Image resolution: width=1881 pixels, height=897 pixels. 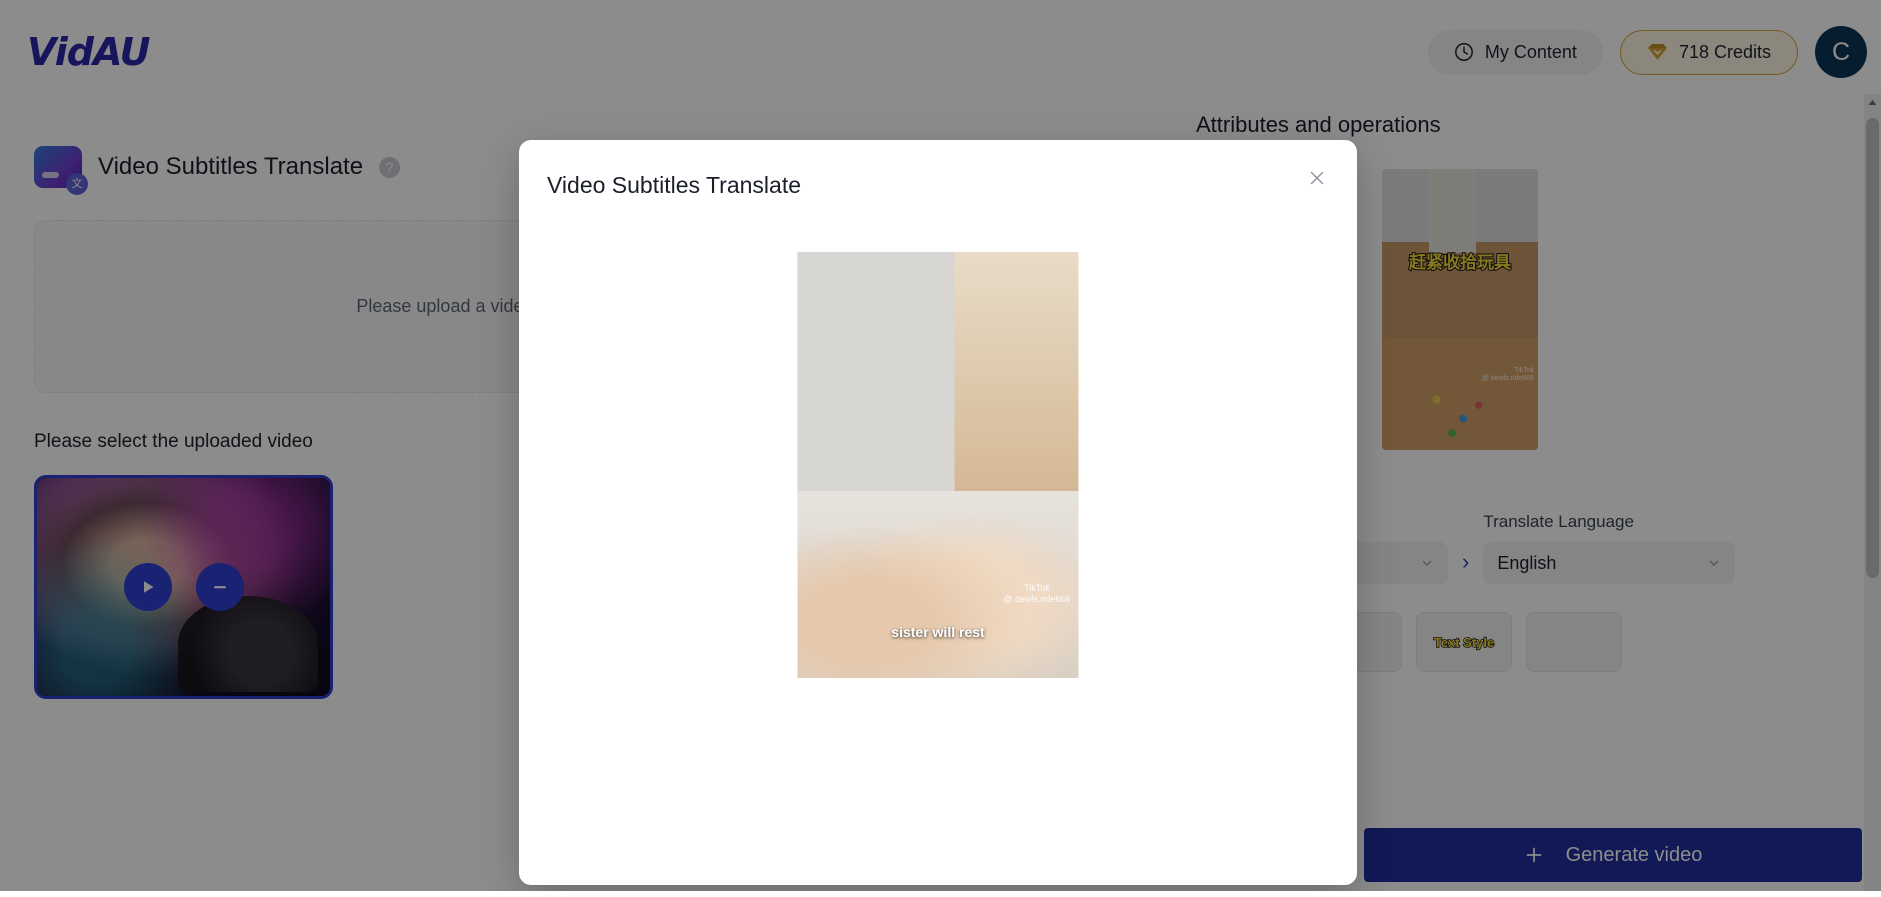 I want to click on modal-watermark-handle: @ devils.ride666, so click(x=1037, y=599).